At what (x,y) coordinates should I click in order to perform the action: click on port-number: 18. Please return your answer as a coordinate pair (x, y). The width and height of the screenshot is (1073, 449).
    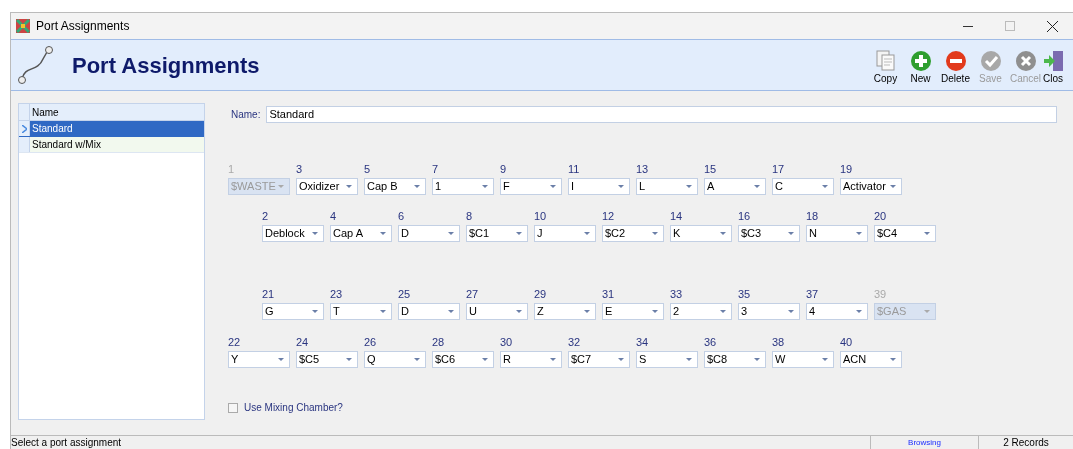
    Looking at the image, I should click on (813, 216).